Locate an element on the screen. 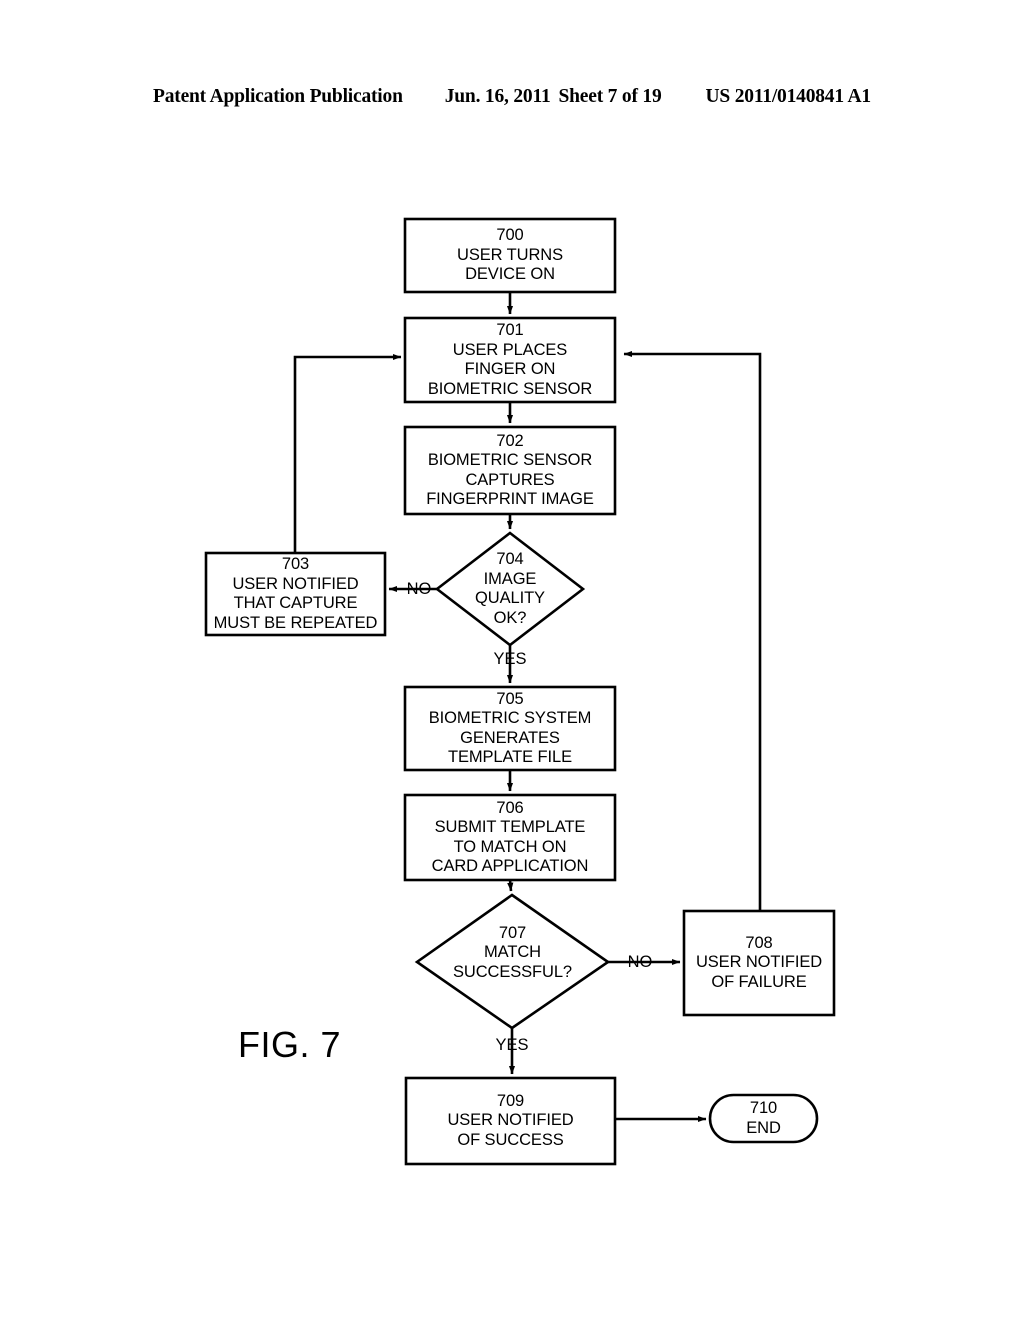 This screenshot has width=1024, height=1320. node-709-shape is located at coordinates (510, 1121).